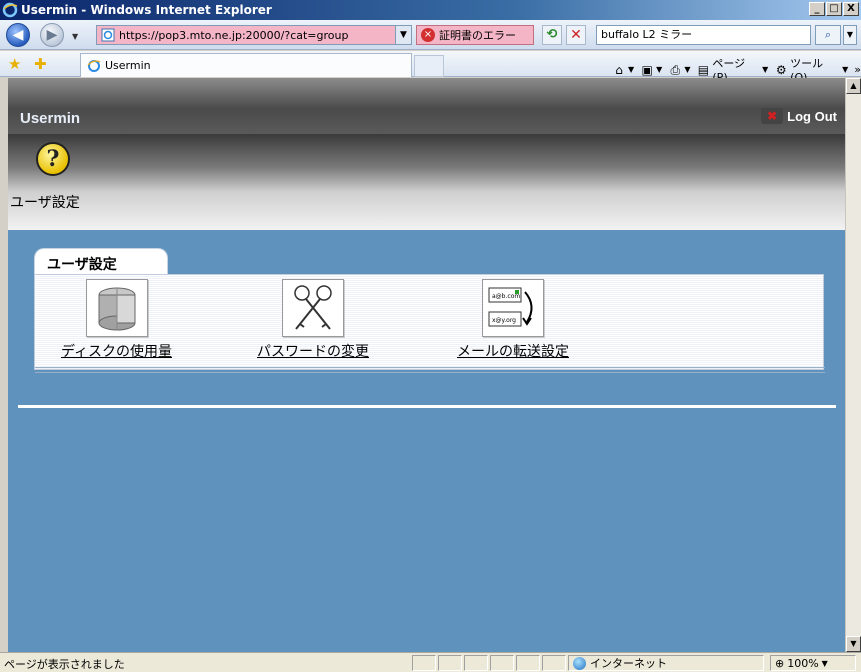 The image size is (861, 672). I want to click on keys-icon, so click(313, 308).